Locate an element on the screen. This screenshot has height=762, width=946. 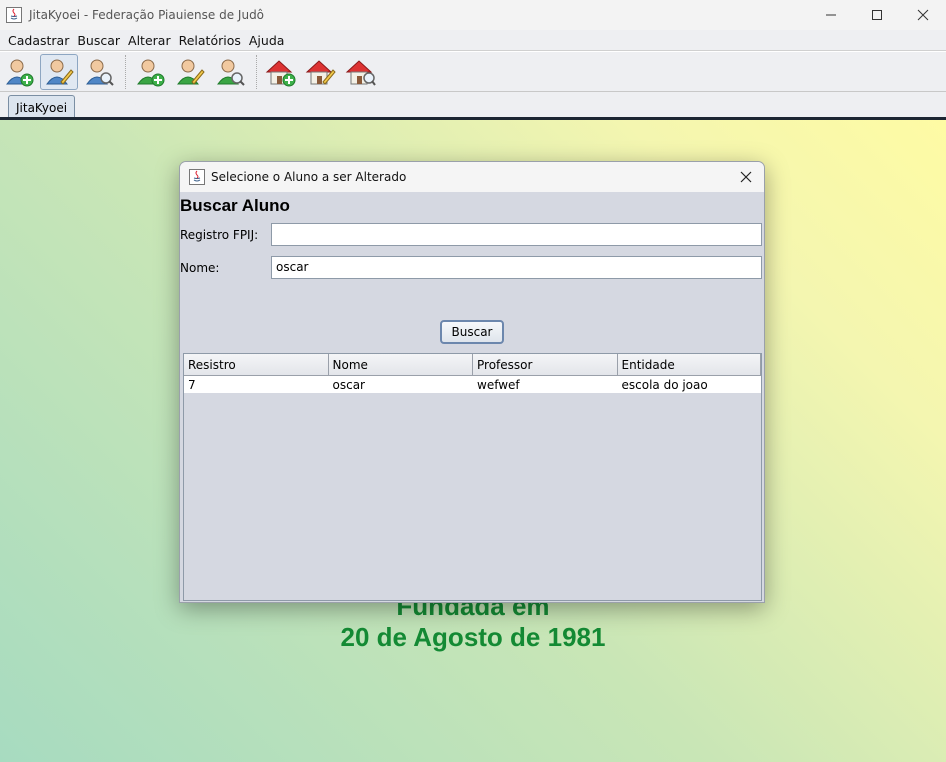
edit-person-icon is located at coordinates (191, 72).